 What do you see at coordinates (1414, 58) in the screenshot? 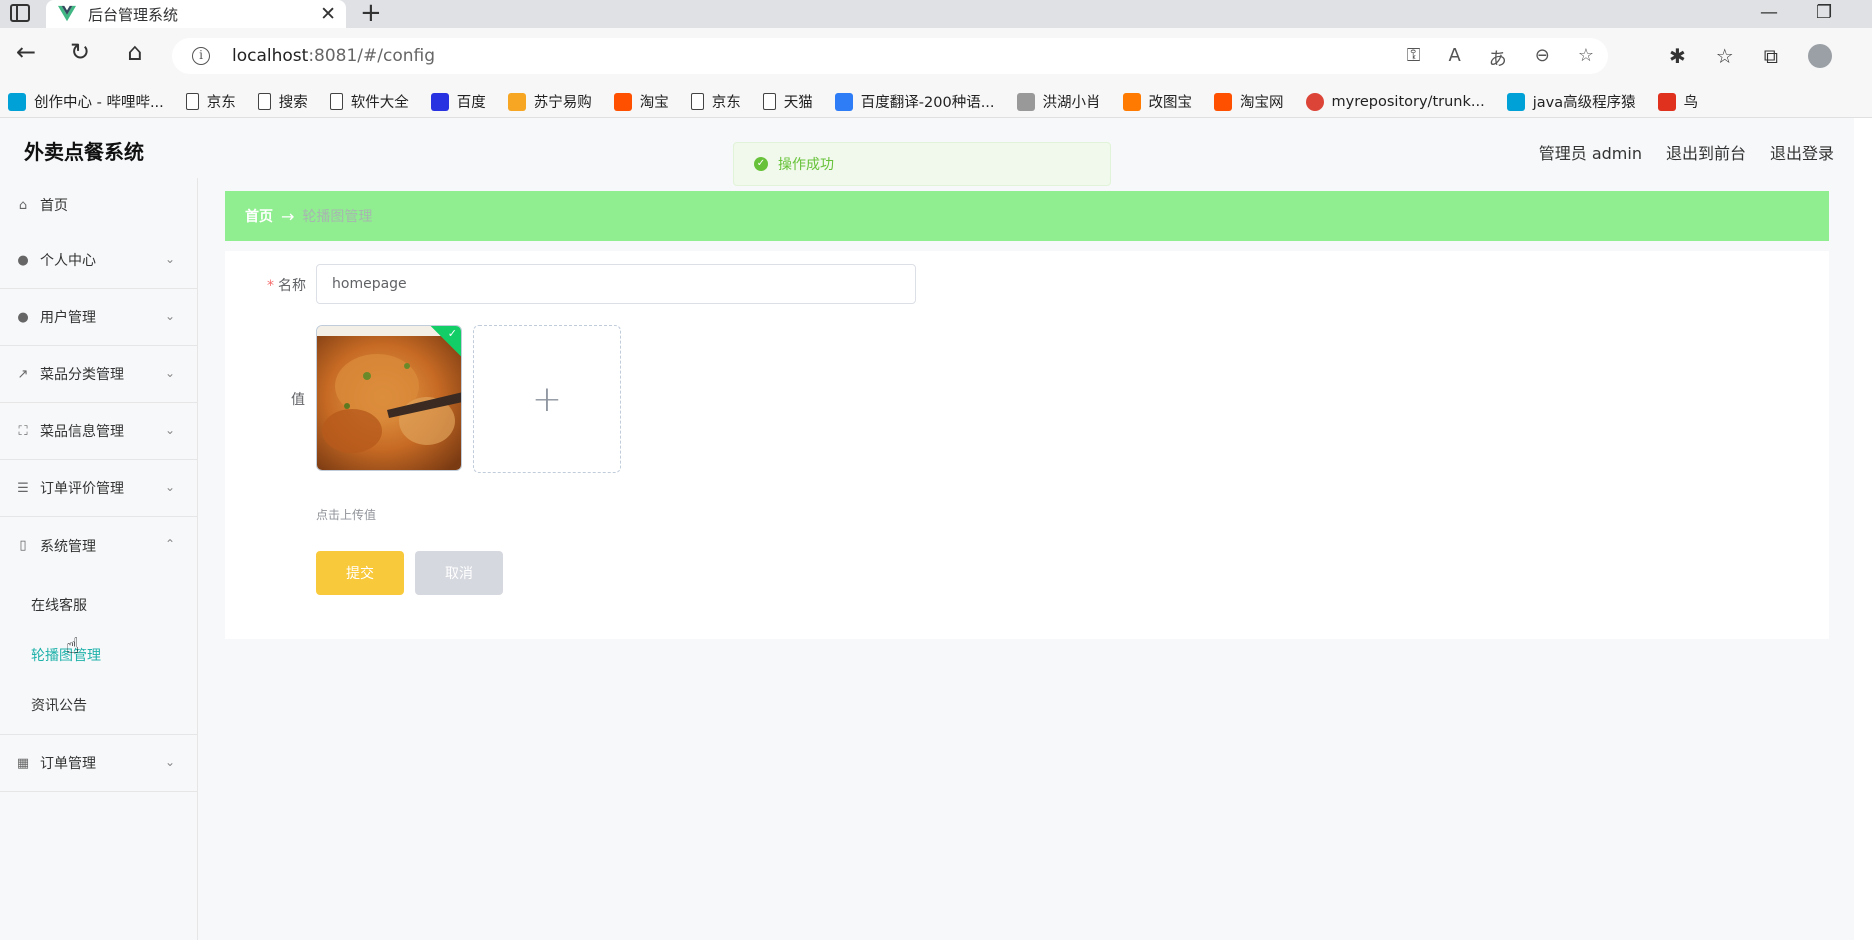
I see `key-icon: ⚿` at bounding box center [1414, 58].